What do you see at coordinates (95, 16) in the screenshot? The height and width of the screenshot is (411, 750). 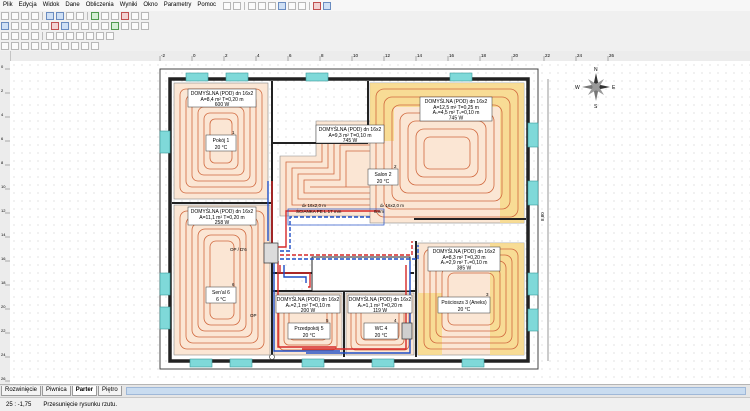 I see `calculate-icon` at bounding box center [95, 16].